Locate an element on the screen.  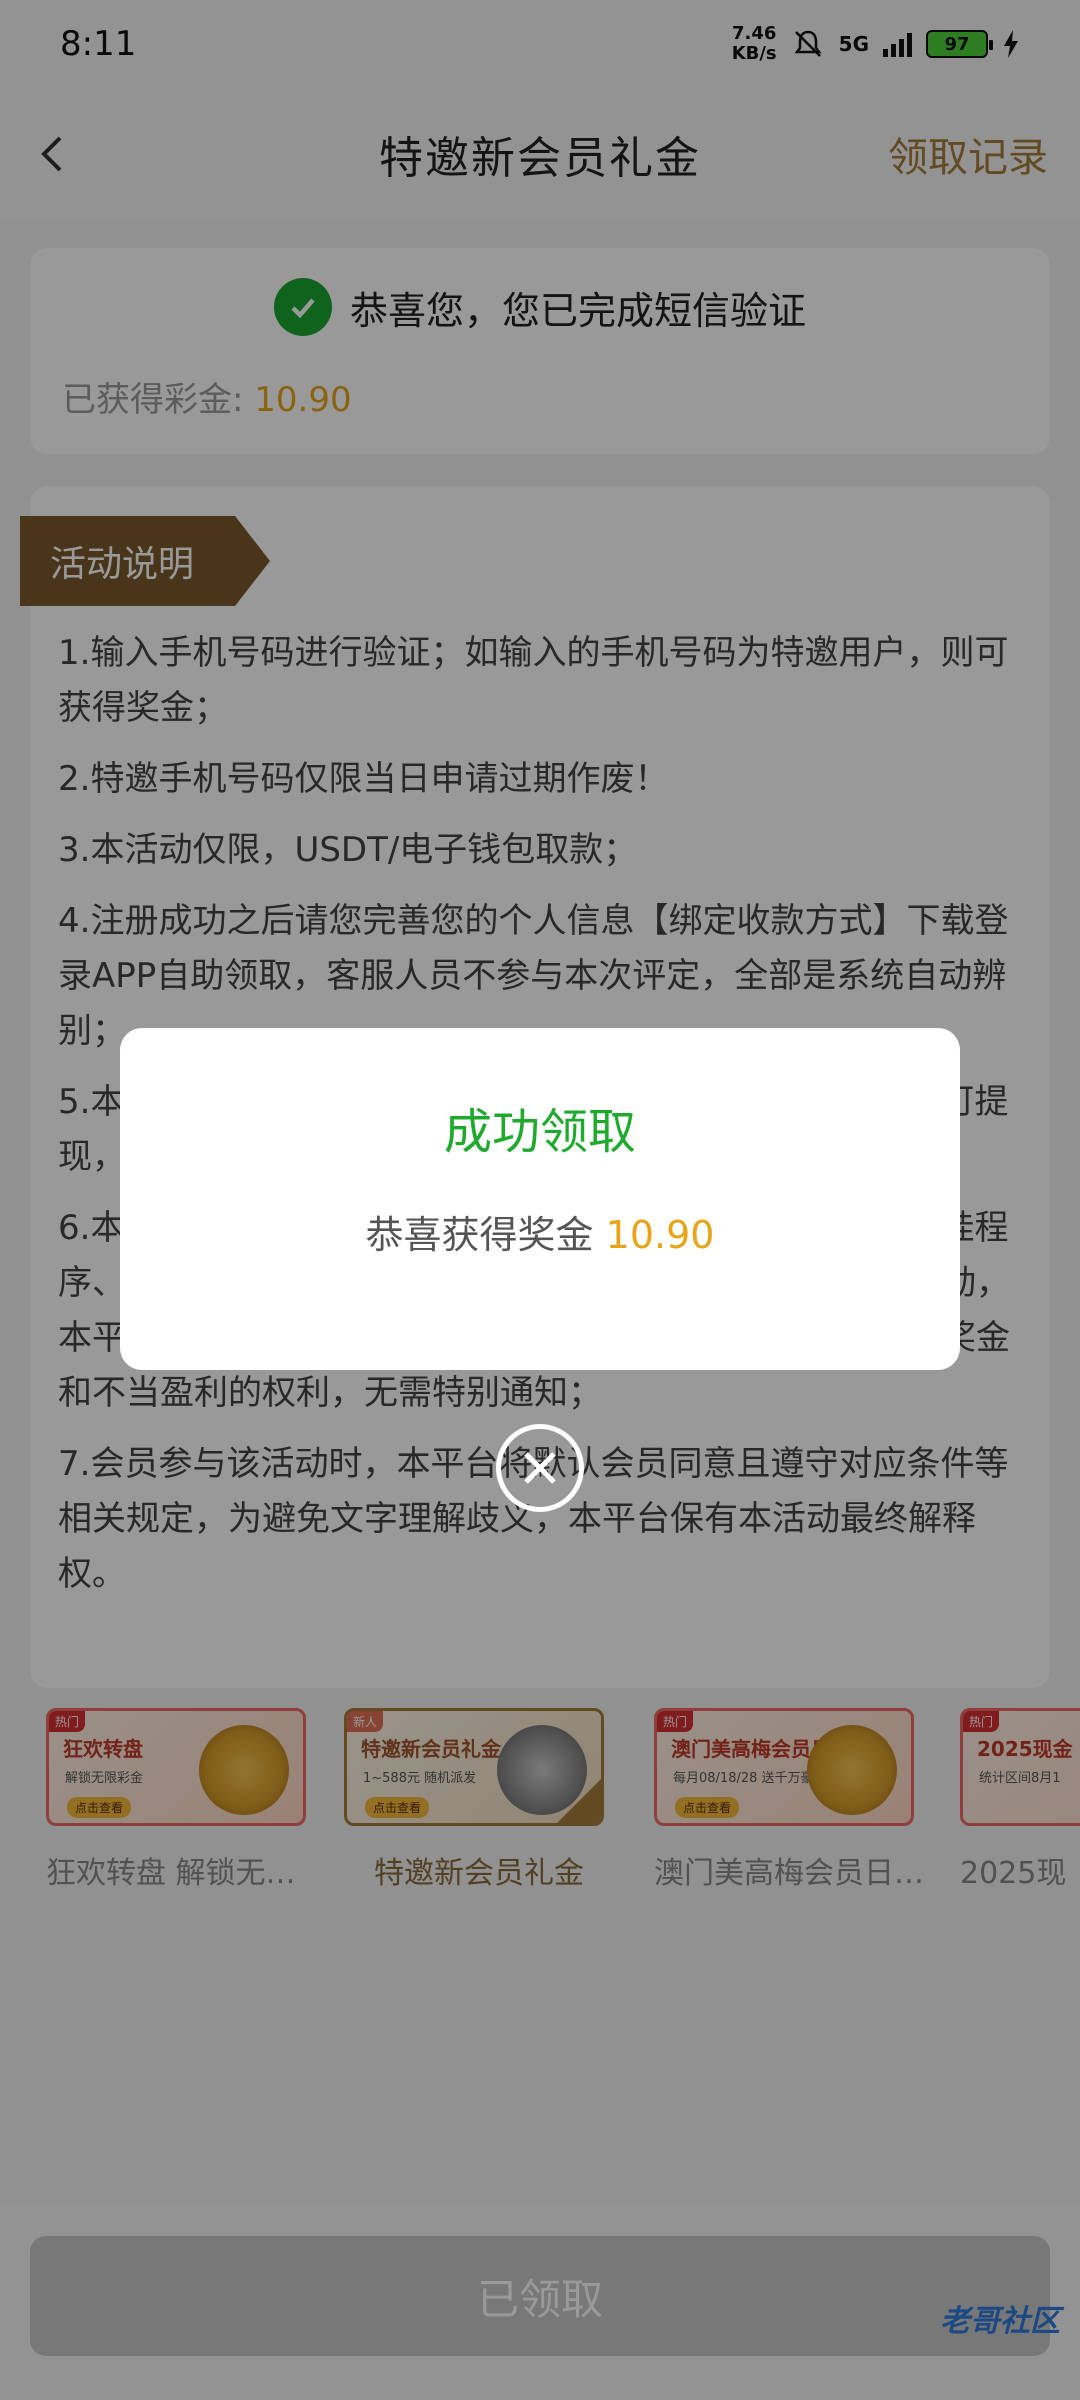
dialog-title: 成功领取 is located at coordinates (539, 1132).